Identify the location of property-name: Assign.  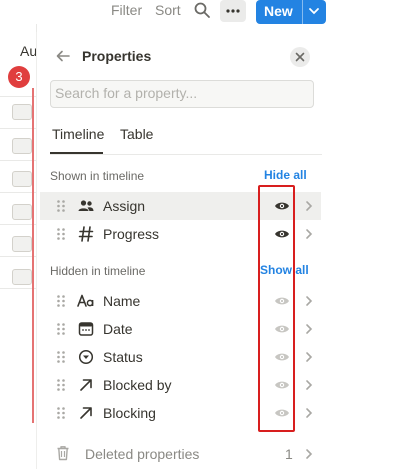
(124, 206).